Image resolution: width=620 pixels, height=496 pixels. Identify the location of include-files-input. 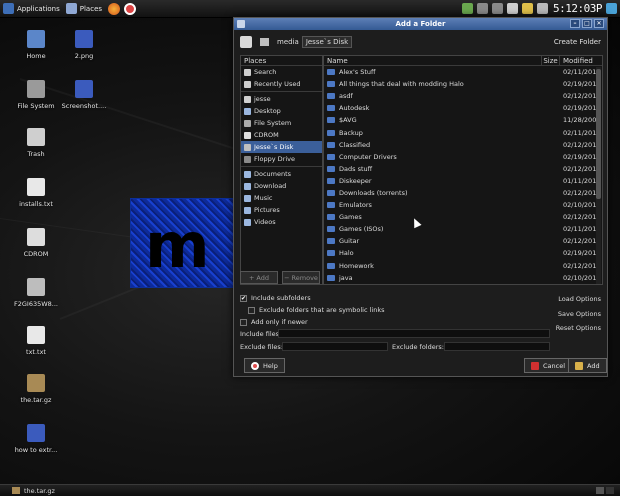
(414, 333).